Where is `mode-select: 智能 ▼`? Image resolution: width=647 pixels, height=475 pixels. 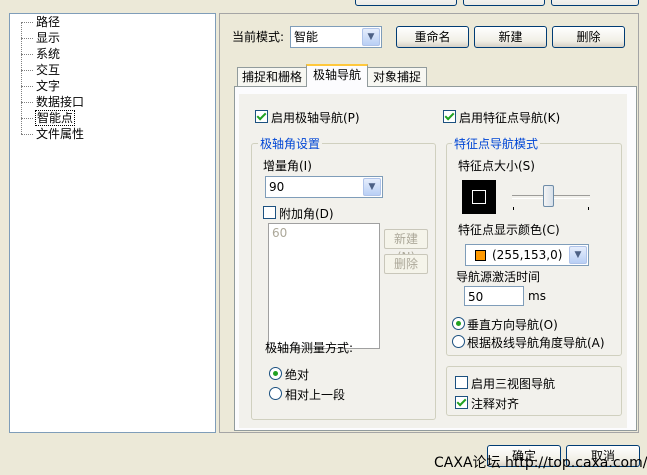
mode-select: 智能 ▼ is located at coordinates (336, 37).